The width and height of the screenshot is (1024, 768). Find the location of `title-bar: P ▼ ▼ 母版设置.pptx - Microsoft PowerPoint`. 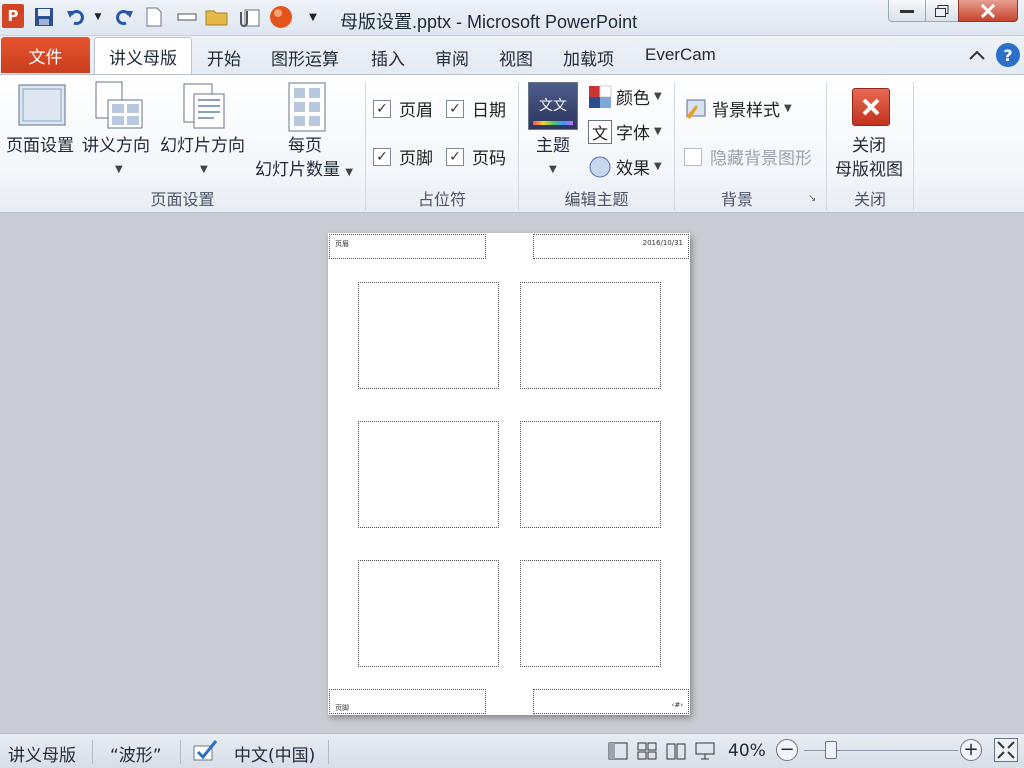

title-bar: P ▼ ▼ 母版设置.pptx - Microsoft PowerPoint is located at coordinates (512, 18).